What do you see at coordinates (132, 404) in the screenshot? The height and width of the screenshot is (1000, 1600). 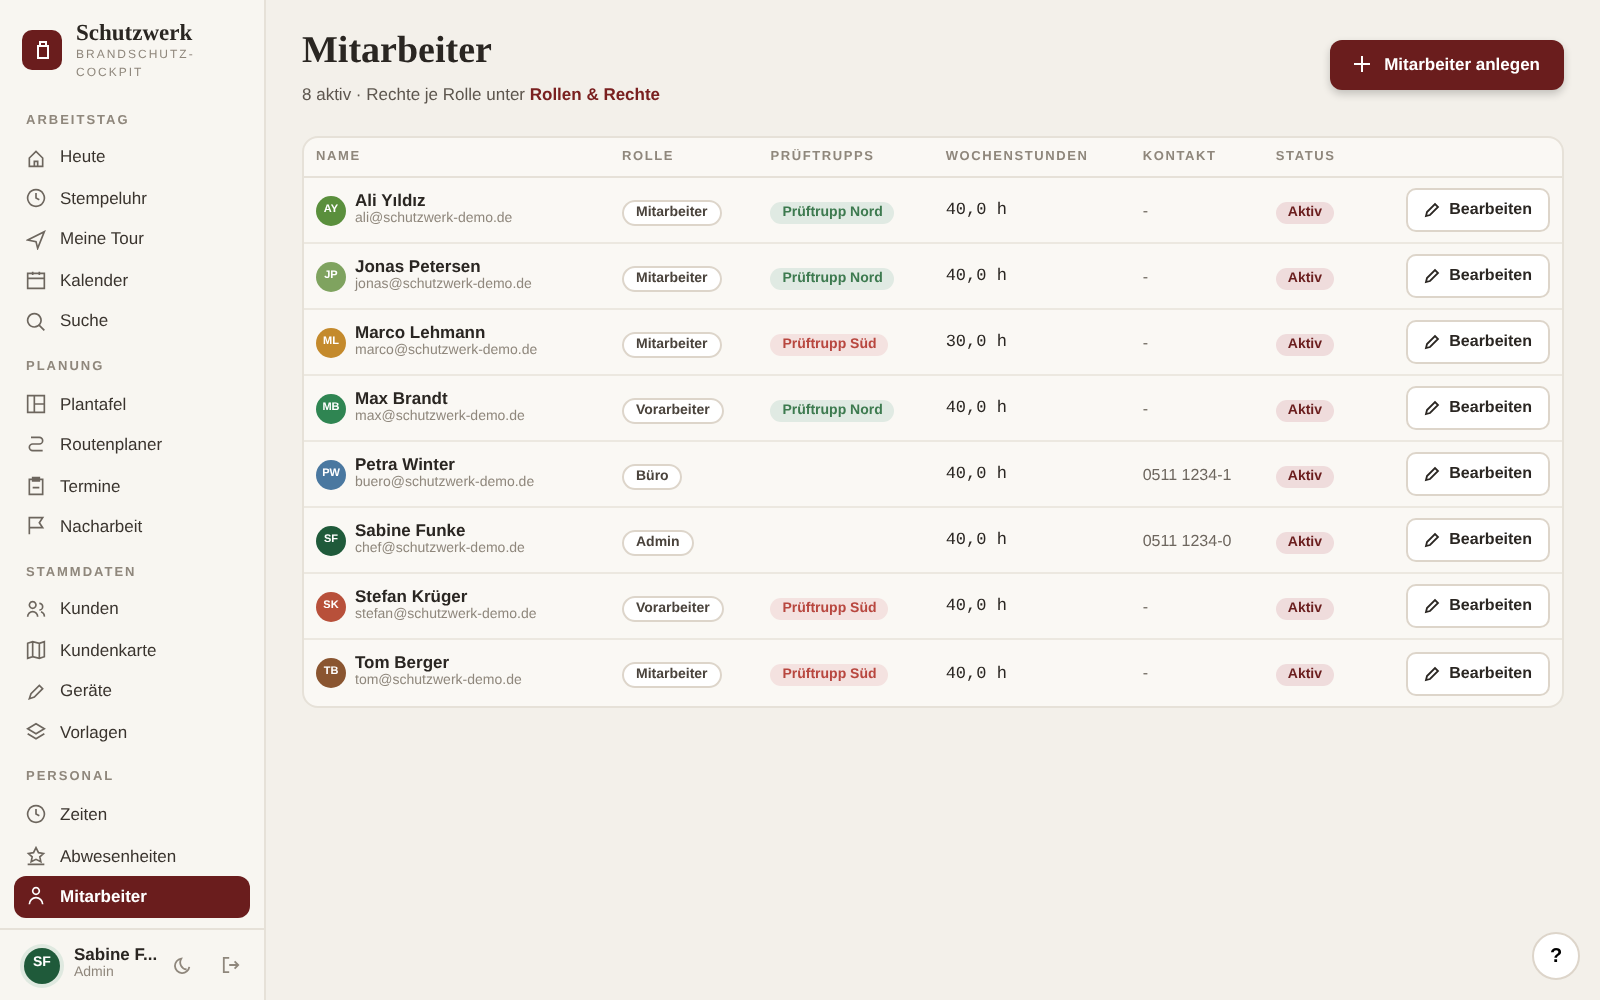 I see `nav-item: Plantafel` at bounding box center [132, 404].